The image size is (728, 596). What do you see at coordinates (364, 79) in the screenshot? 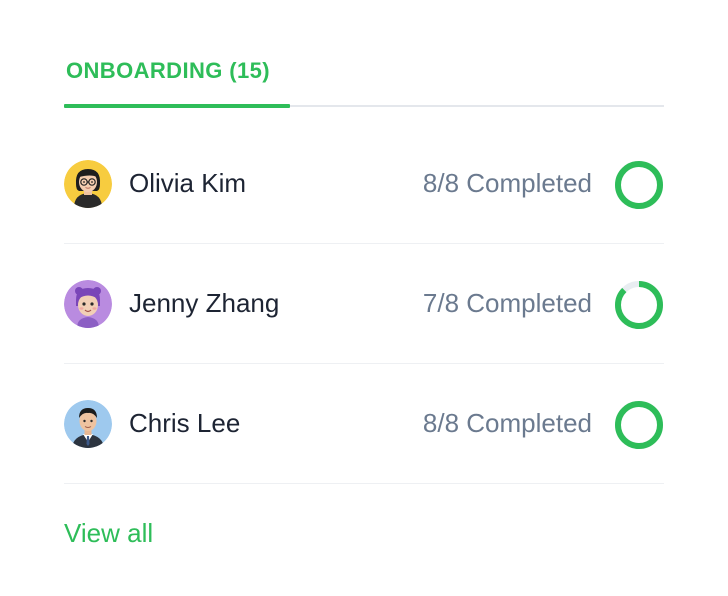
I see `tab-bar: ONBOARDING (15)` at bounding box center [364, 79].